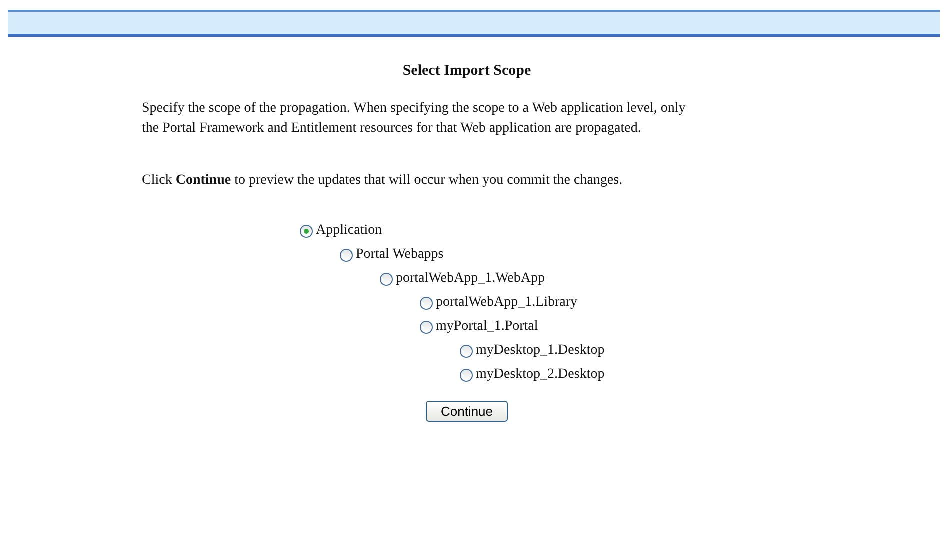 The height and width of the screenshot is (557, 948). What do you see at coordinates (470, 279) in the screenshot?
I see `scope-option: portalWebApp_1.WebApp` at bounding box center [470, 279].